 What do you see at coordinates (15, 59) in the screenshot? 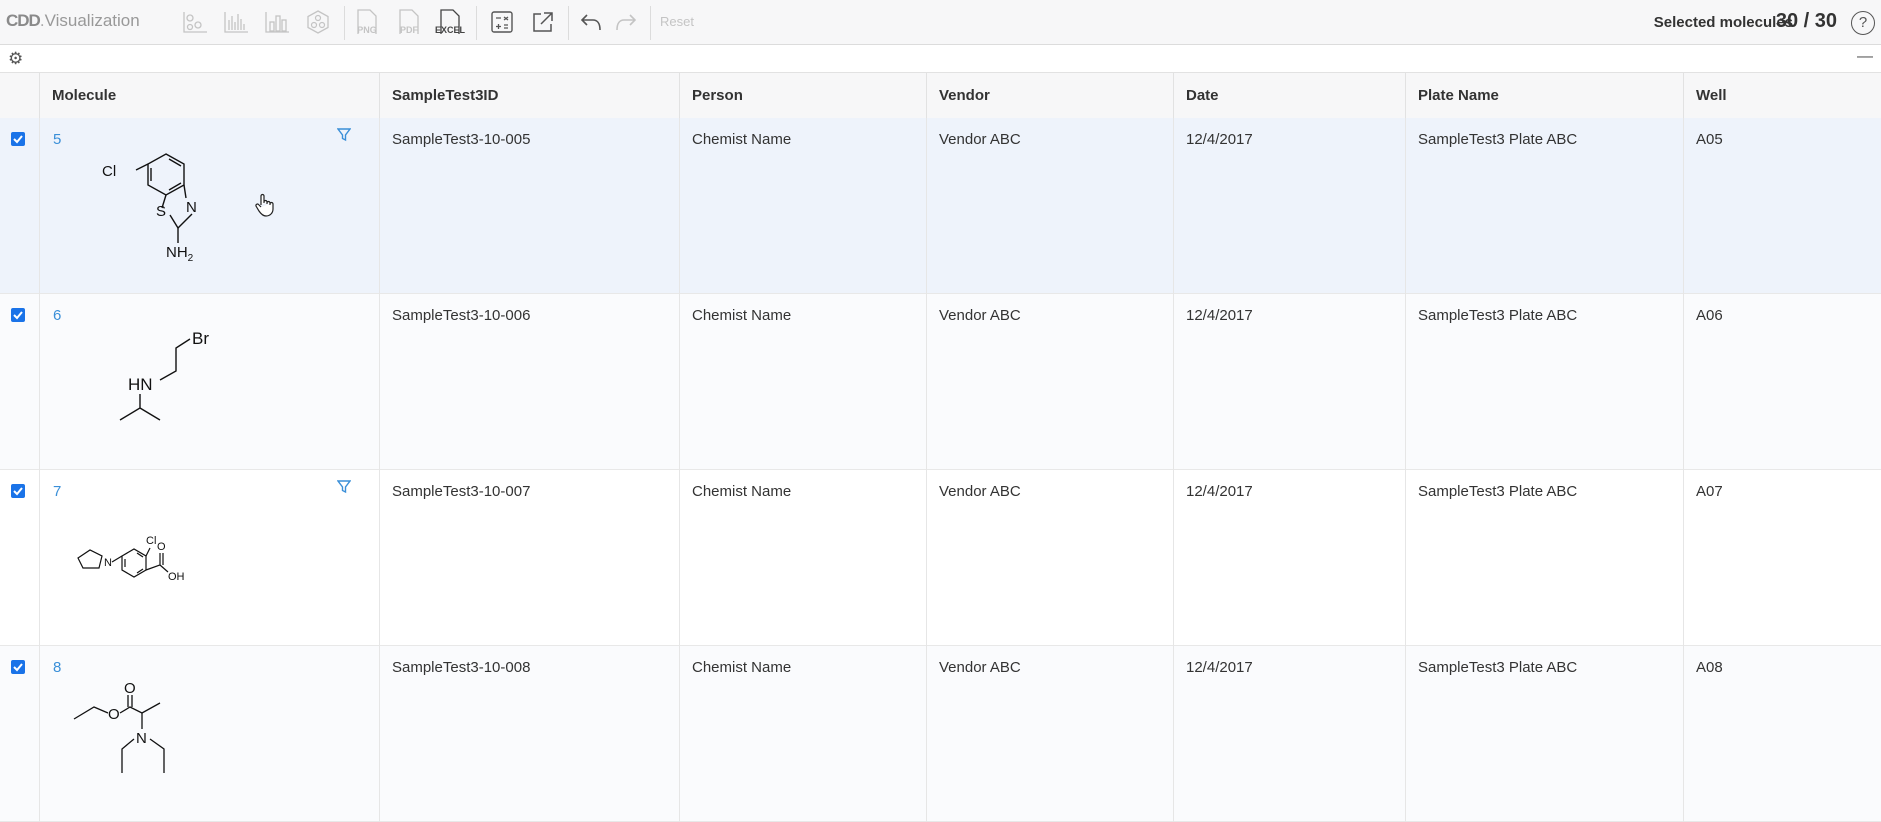
I see `gear-icon: ⚙` at bounding box center [15, 59].